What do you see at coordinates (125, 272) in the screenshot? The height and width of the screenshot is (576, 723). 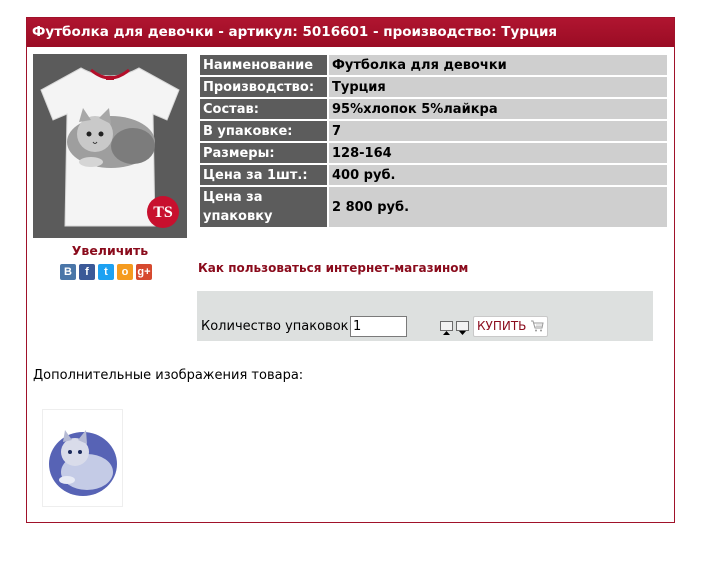 I see `share-odnoklassniki-icon: о` at bounding box center [125, 272].